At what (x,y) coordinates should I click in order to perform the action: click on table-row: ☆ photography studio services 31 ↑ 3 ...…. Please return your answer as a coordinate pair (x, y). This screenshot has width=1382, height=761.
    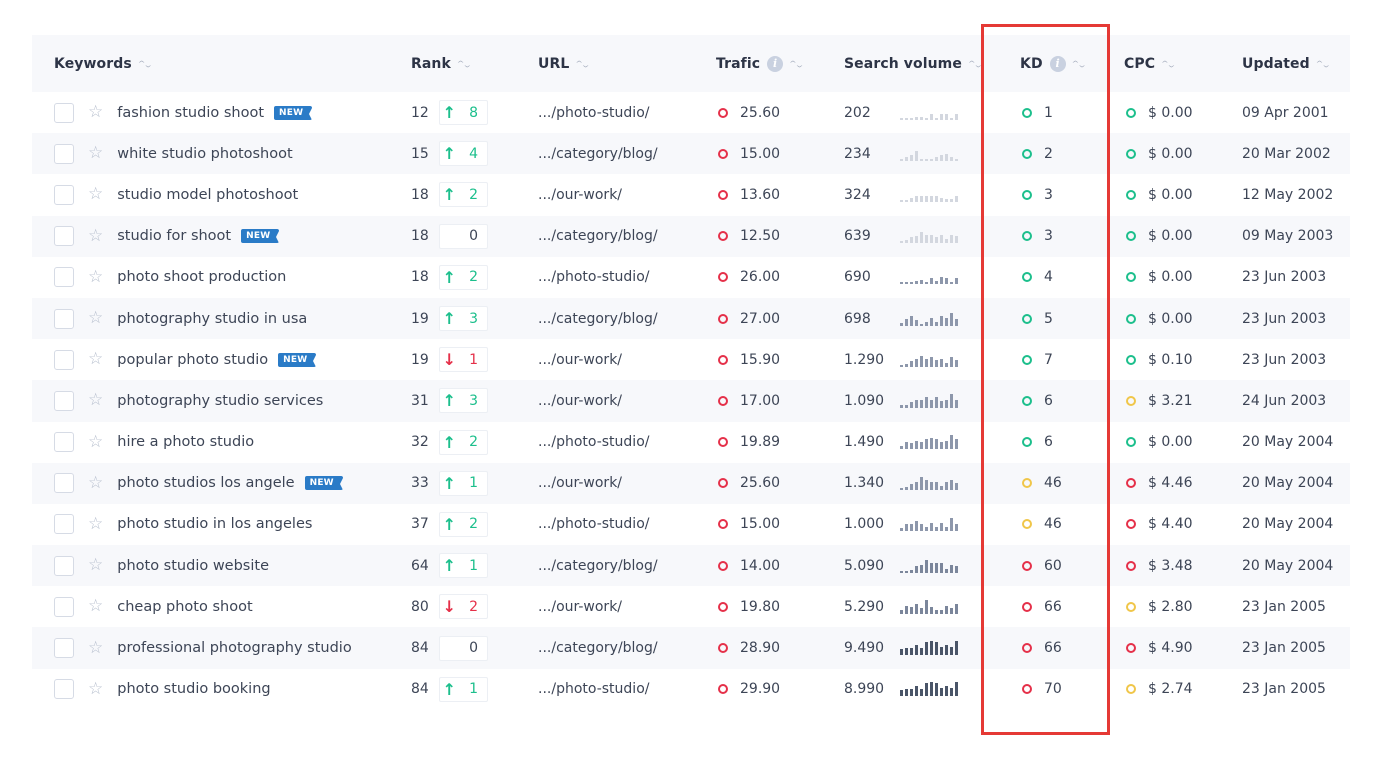
    Looking at the image, I should click on (691, 401).